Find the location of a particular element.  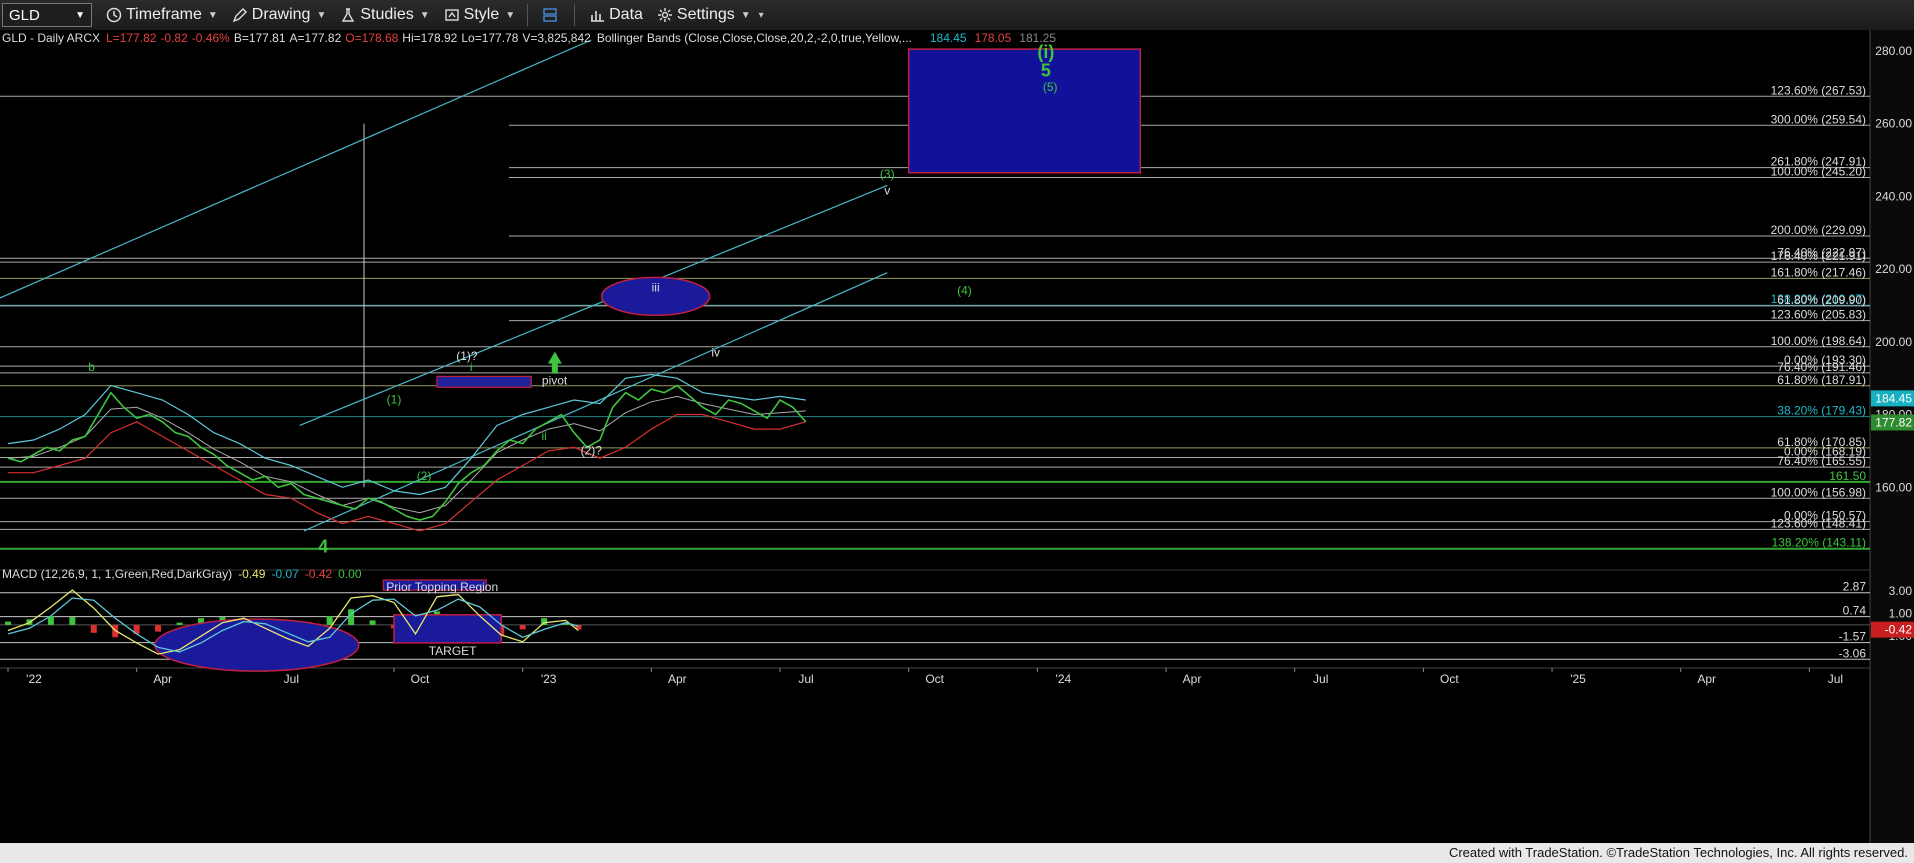

price-tick-label: 260.00 is located at coordinates (1893, 124).